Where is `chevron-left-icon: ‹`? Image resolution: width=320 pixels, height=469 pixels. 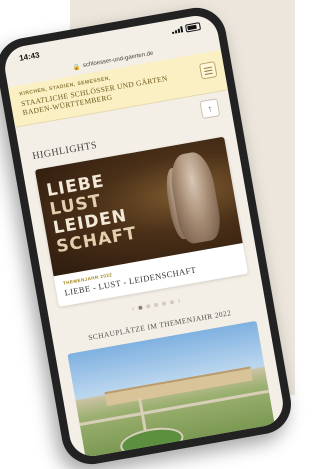
chevron-left-icon: ‹ is located at coordinates (133, 308).